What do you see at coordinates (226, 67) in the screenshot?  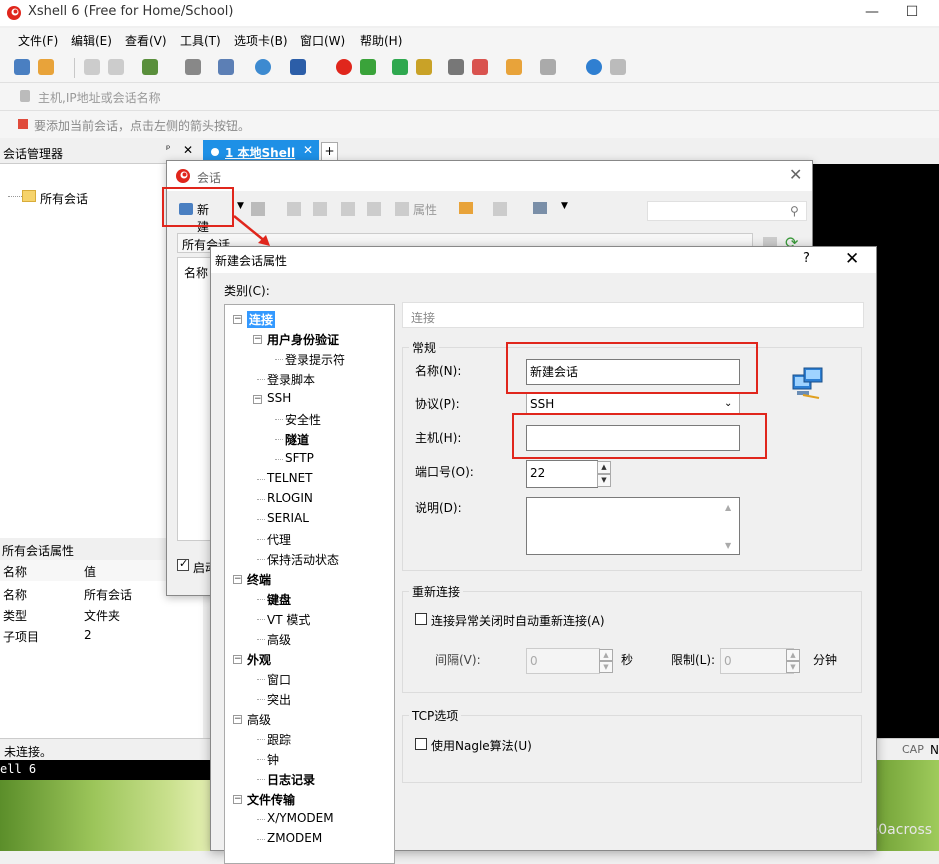 I see `transfer-icon` at bounding box center [226, 67].